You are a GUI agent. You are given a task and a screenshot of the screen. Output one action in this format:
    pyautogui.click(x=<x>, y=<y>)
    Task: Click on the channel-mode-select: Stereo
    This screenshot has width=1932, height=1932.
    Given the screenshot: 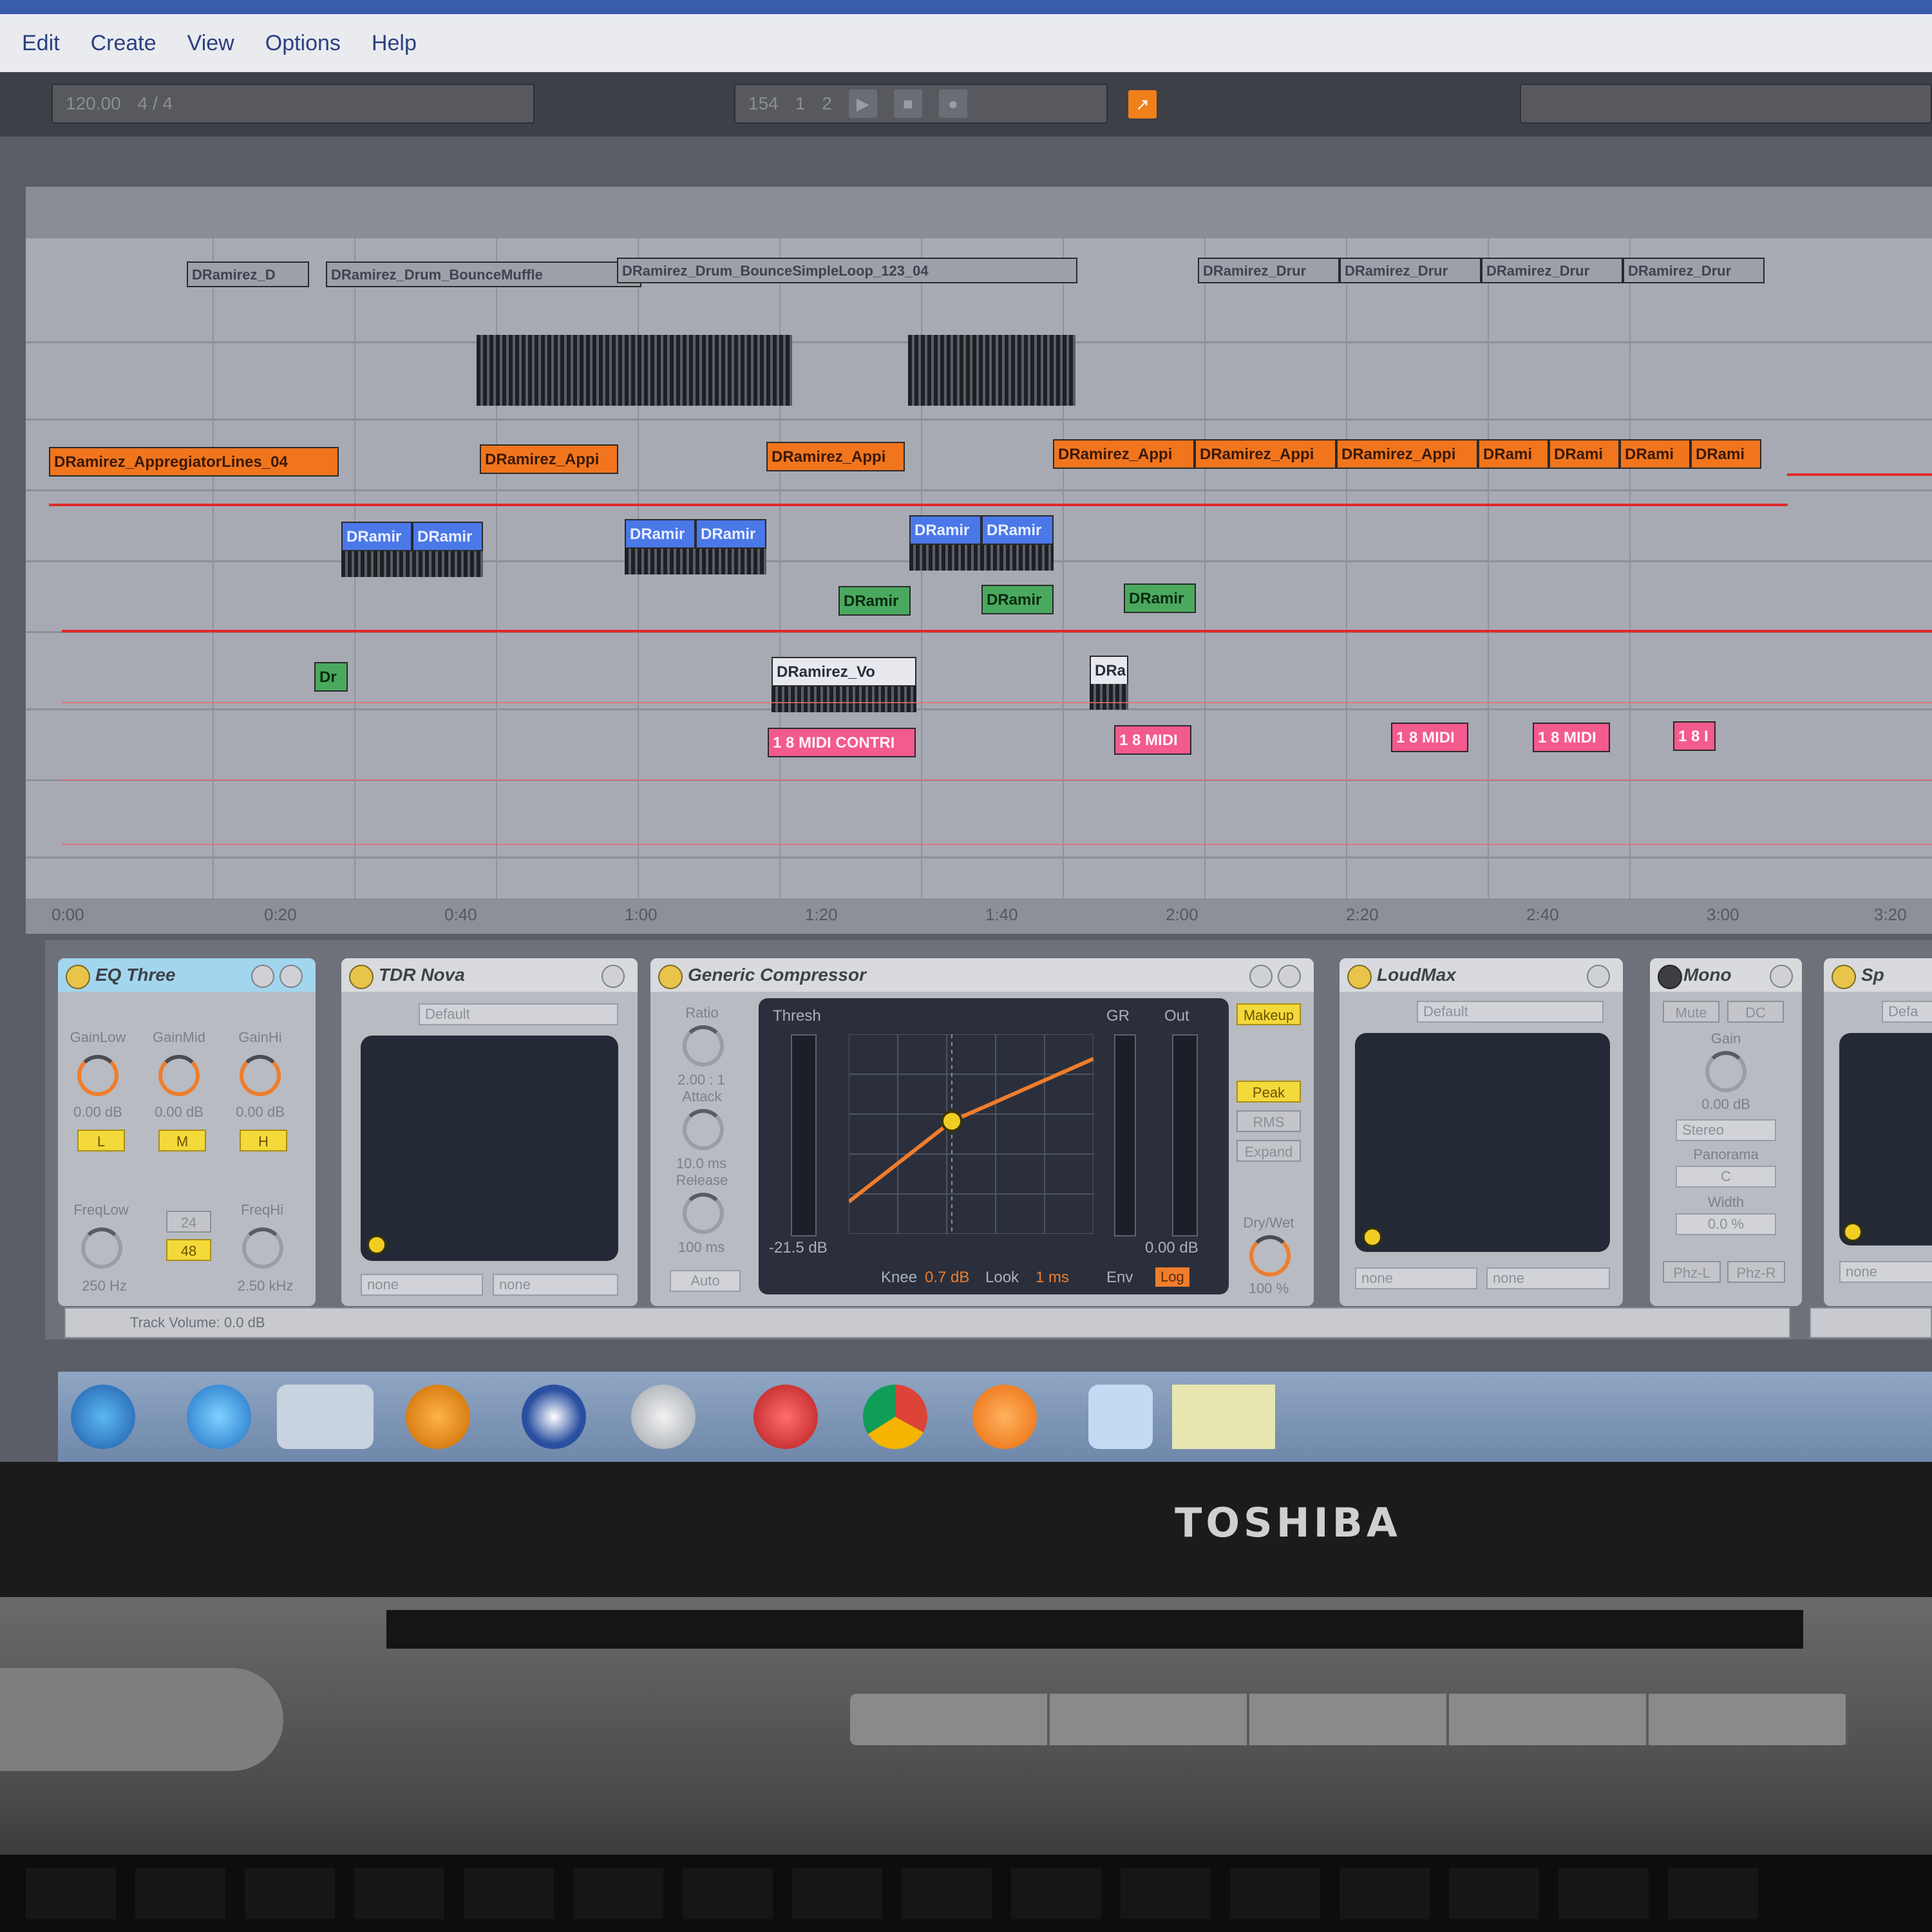 What is the action you would take?
    pyautogui.click(x=1726, y=1130)
    